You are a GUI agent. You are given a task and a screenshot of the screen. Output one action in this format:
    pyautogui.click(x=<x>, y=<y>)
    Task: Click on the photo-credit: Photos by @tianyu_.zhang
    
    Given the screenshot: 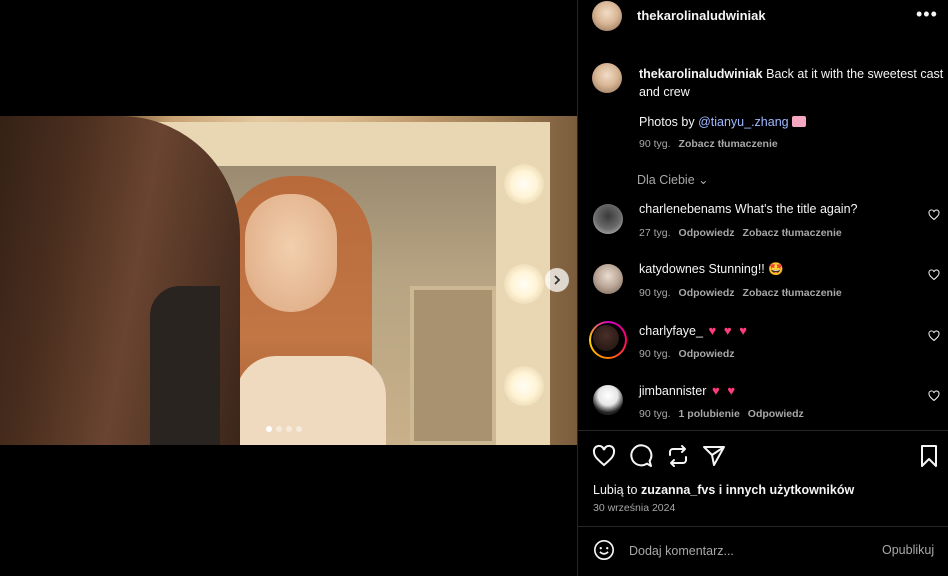 What is the action you would take?
    pyautogui.click(x=723, y=122)
    